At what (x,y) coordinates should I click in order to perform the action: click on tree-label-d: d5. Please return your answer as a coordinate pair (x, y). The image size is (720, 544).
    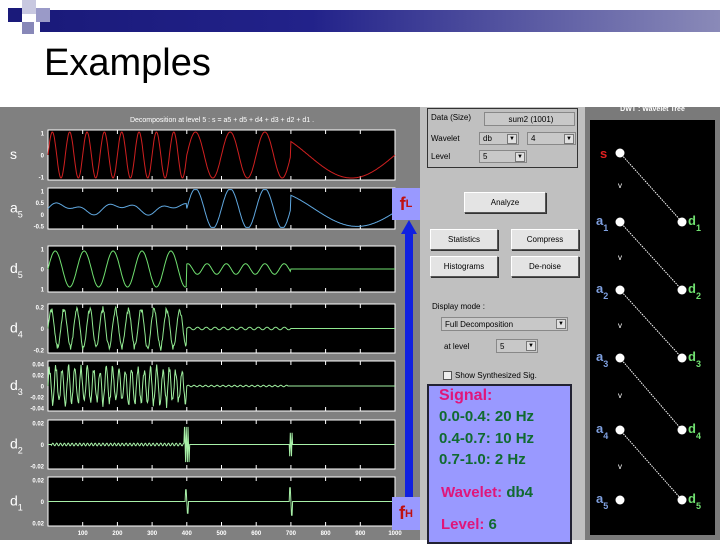
    Looking at the image, I should click on (694, 501).